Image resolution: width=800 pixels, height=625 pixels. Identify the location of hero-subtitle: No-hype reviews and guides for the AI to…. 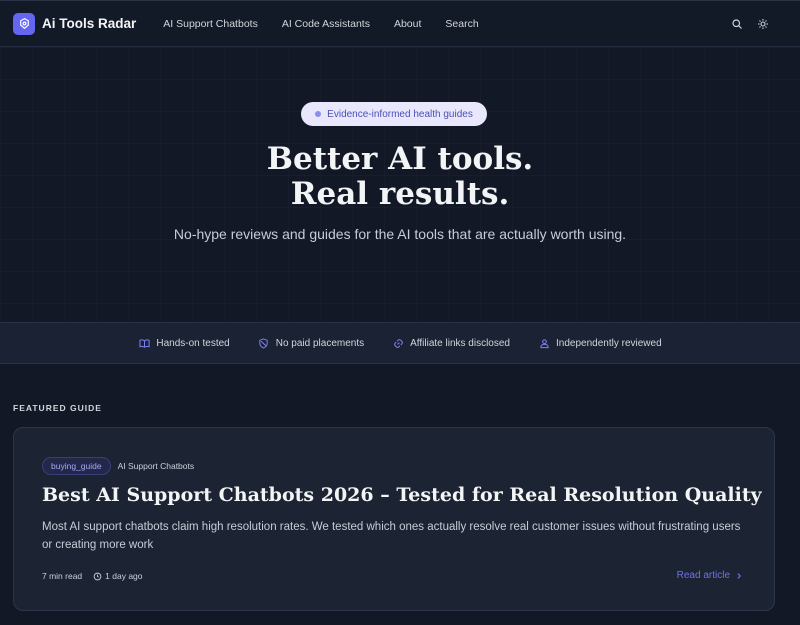
(400, 234).